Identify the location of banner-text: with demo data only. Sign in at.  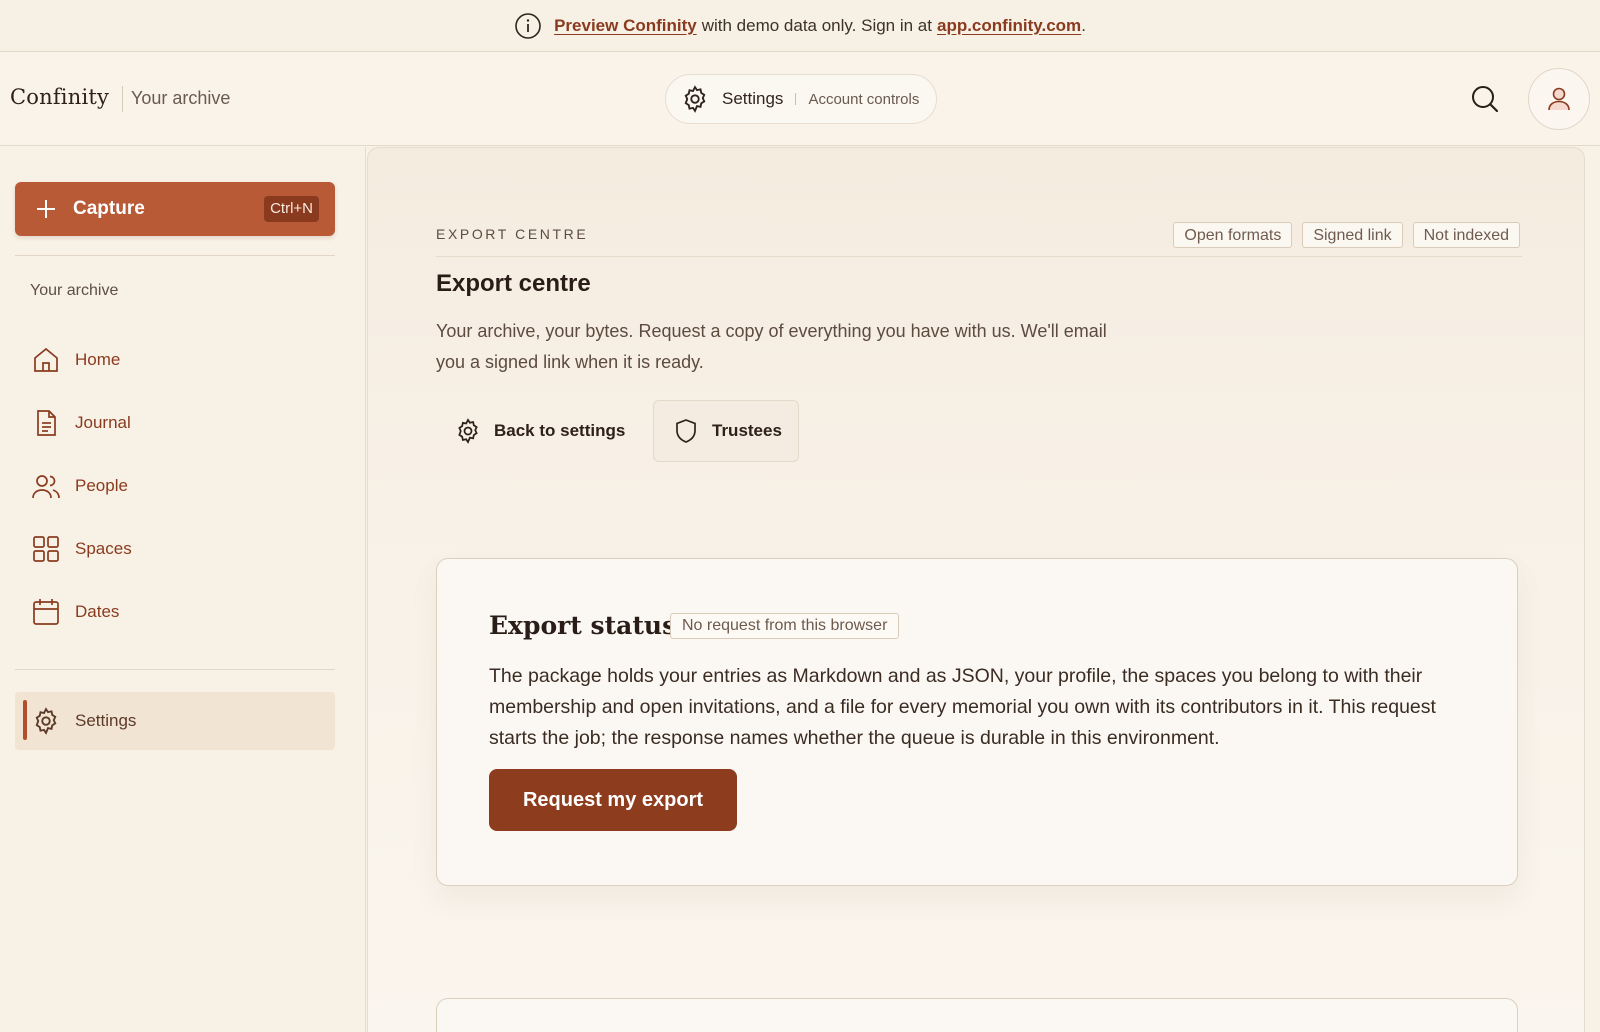
(816, 25).